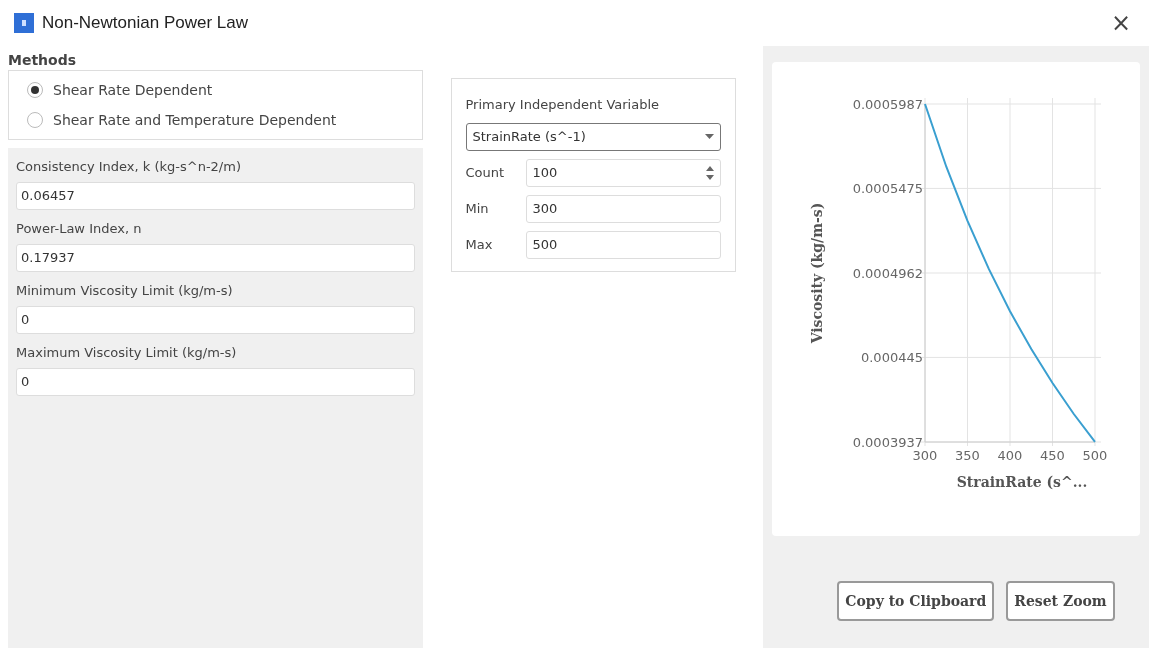 The width and height of the screenshot is (1149, 648). What do you see at coordinates (1052, 455) in the screenshot?
I see `x-tick-label: 450` at bounding box center [1052, 455].